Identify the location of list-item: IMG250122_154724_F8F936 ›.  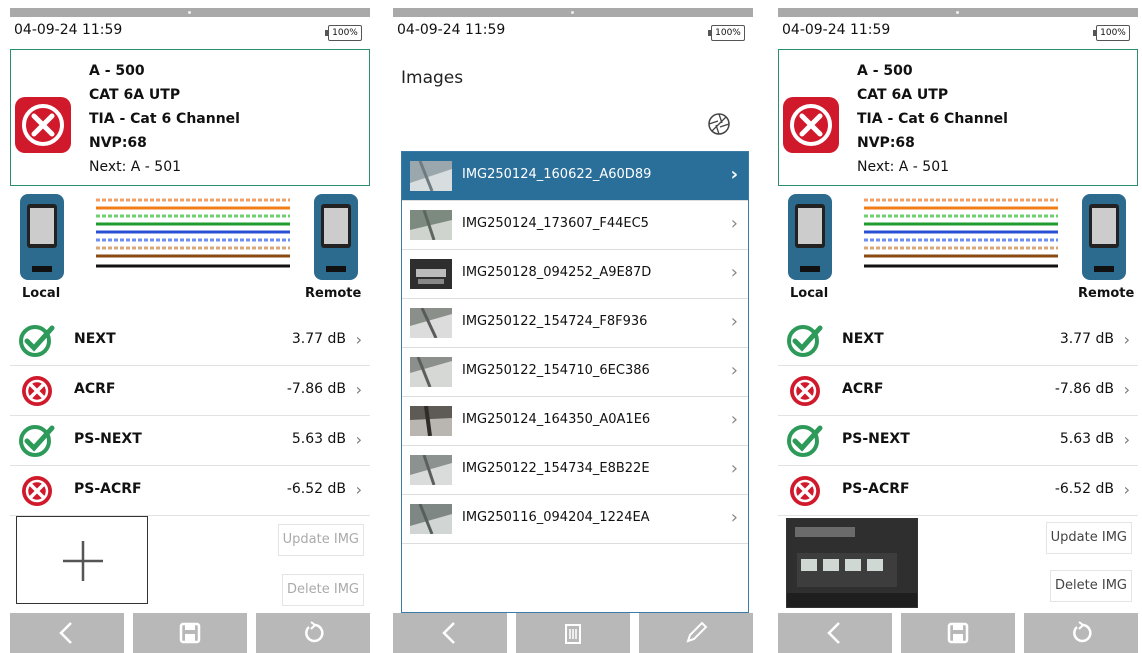
(575, 323).